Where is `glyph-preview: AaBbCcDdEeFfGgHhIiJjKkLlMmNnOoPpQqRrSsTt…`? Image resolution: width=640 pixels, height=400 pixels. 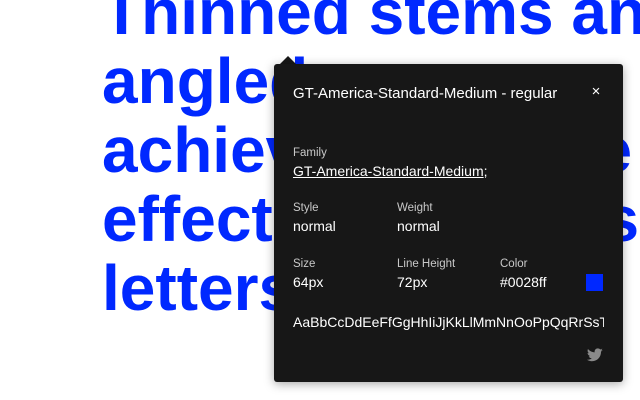
glyph-preview: AaBbCcDdEeFfGgHhIiJjKkLlMmNnOoPpQqRrSsTt… is located at coordinates (448, 322).